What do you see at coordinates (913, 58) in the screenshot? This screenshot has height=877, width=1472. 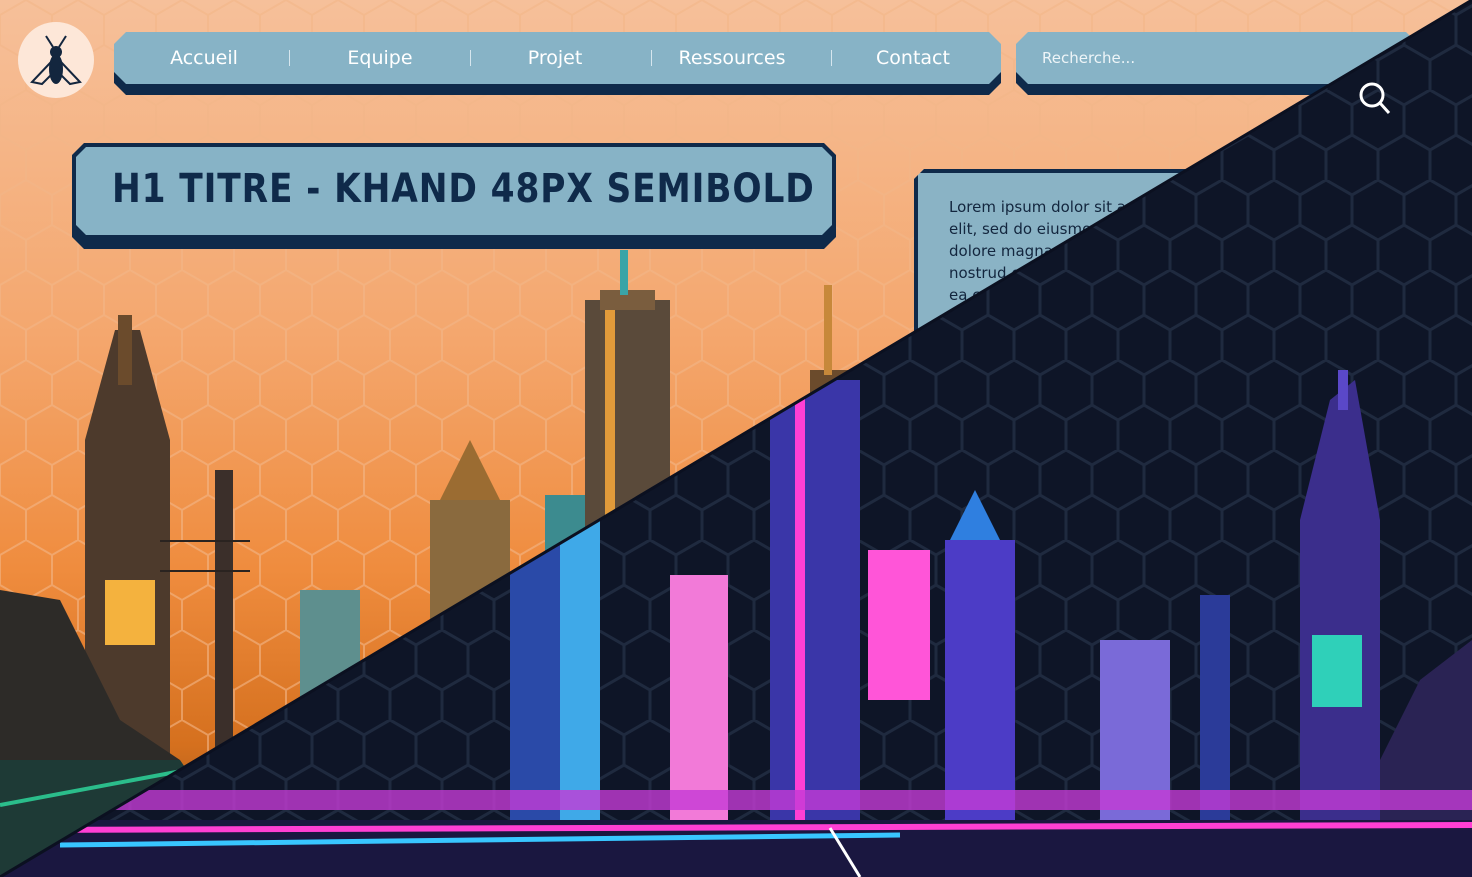 I see `nav-item-contact: Contact` at bounding box center [913, 58].